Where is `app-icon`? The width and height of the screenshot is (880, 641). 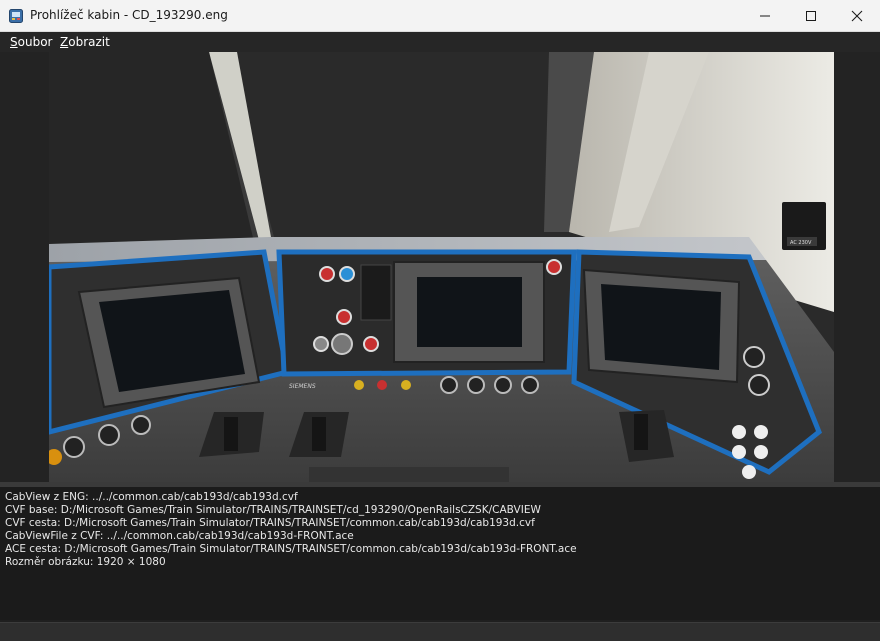
app-icon is located at coordinates (16, 16).